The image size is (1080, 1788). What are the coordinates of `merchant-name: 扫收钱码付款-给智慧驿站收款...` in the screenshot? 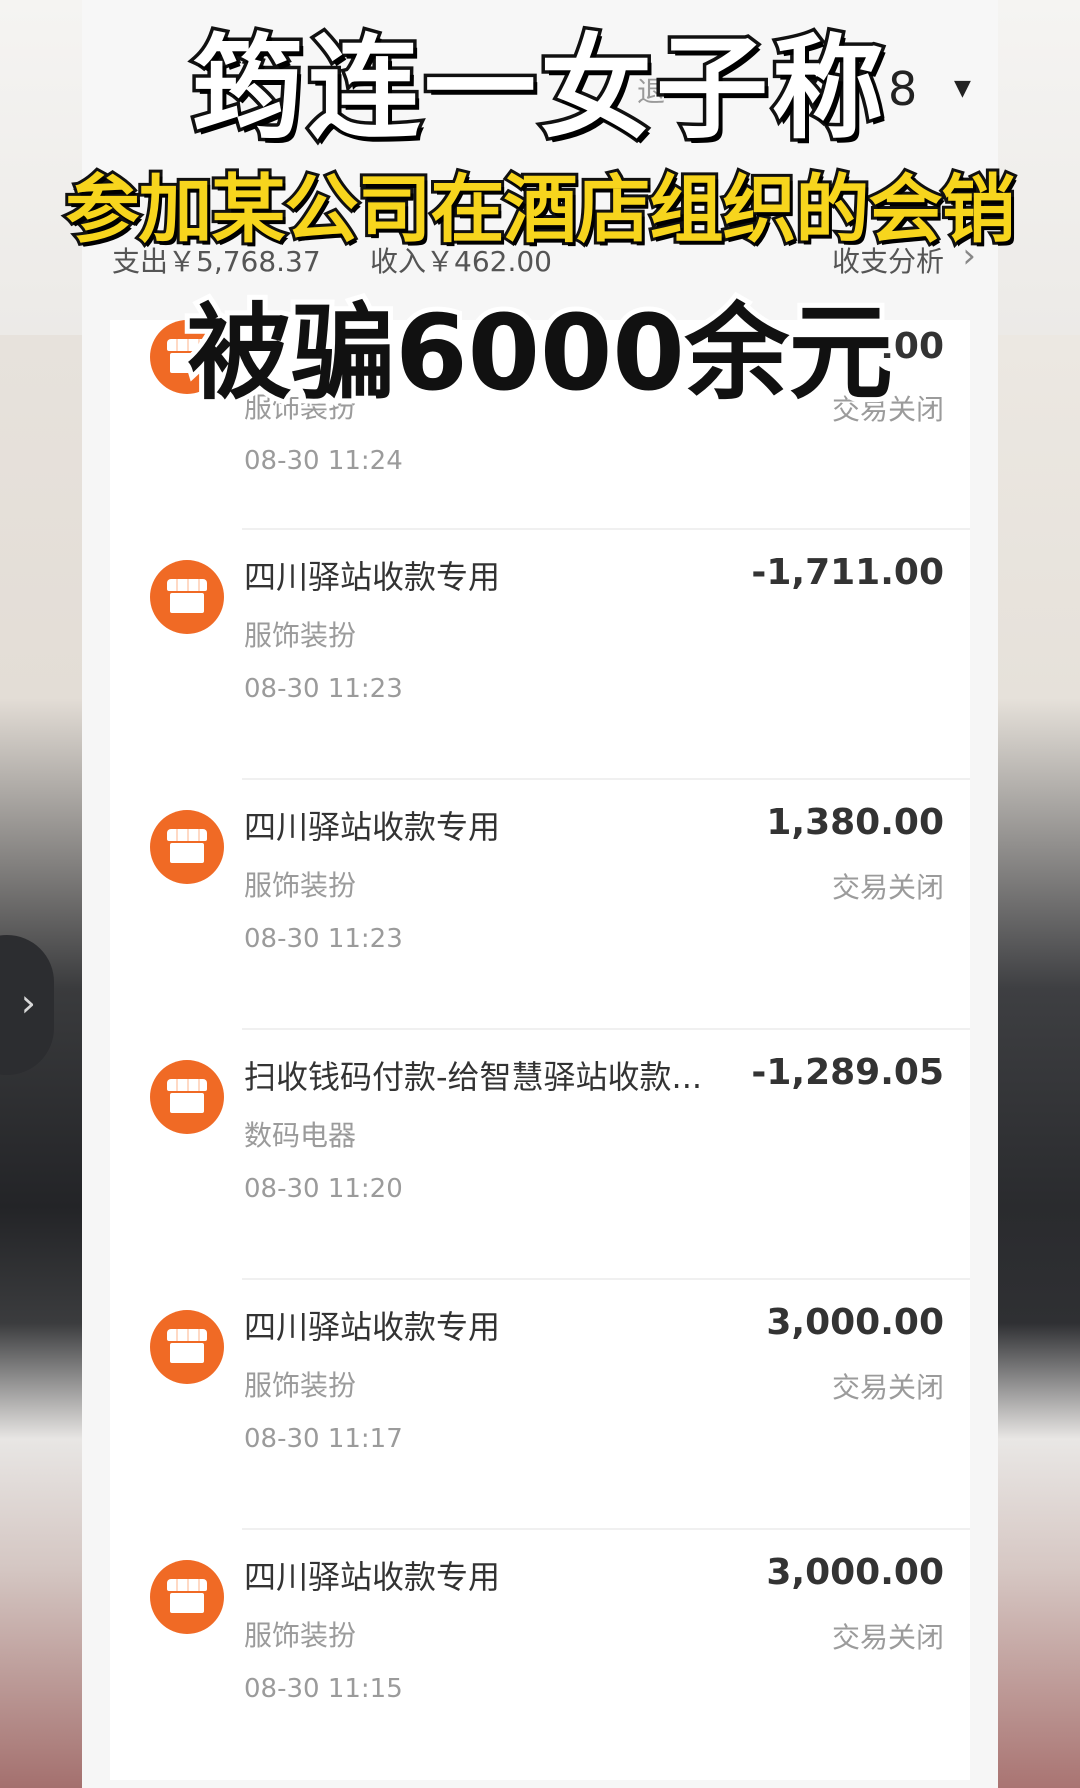 It's located at (473, 1077).